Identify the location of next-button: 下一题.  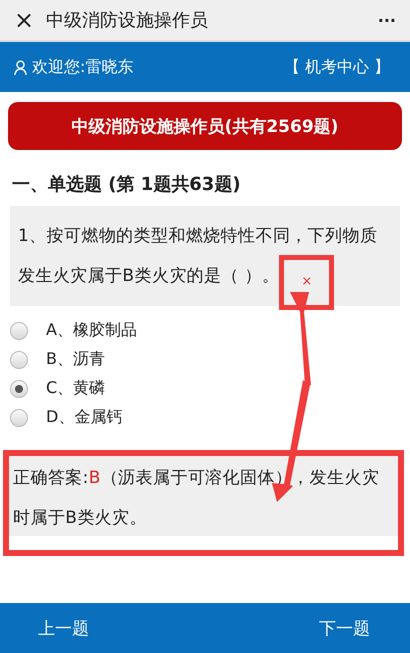
(344, 628).